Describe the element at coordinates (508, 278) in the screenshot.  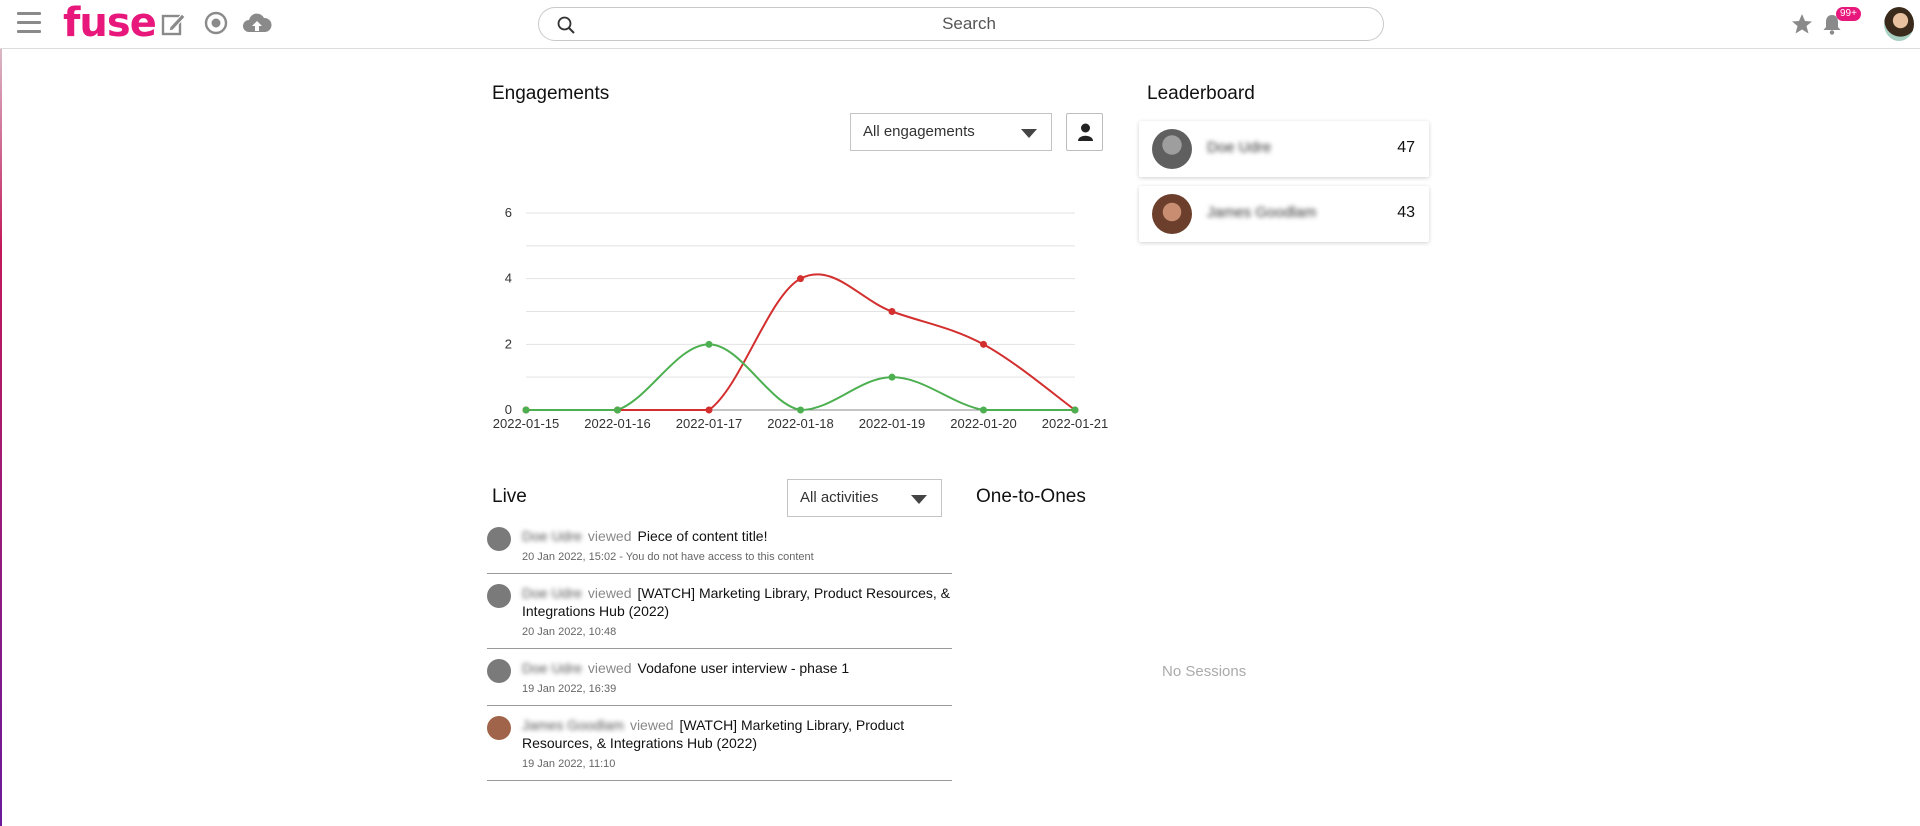
I see `y-tick-label: 4` at that location.